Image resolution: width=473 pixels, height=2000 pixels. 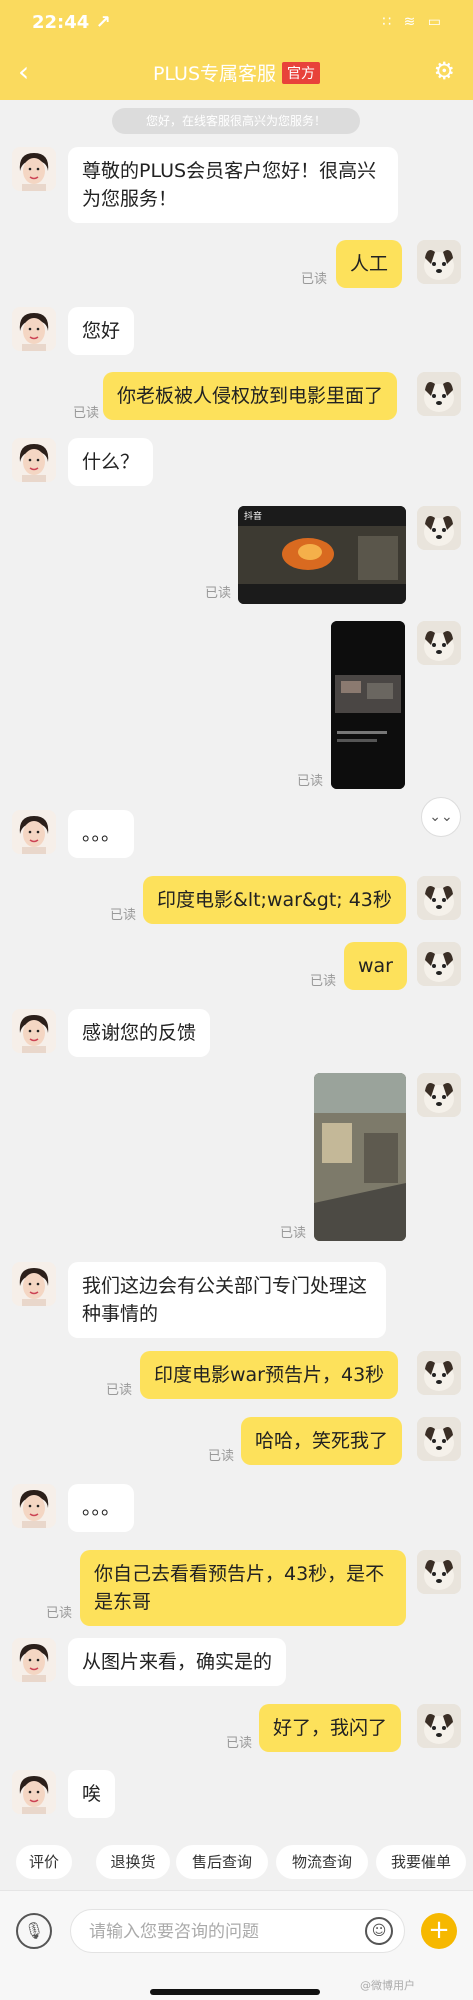 I want to click on agent-message: 我们这边会有公关部门专门处理这种事情的, so click(x=227, y=1300).